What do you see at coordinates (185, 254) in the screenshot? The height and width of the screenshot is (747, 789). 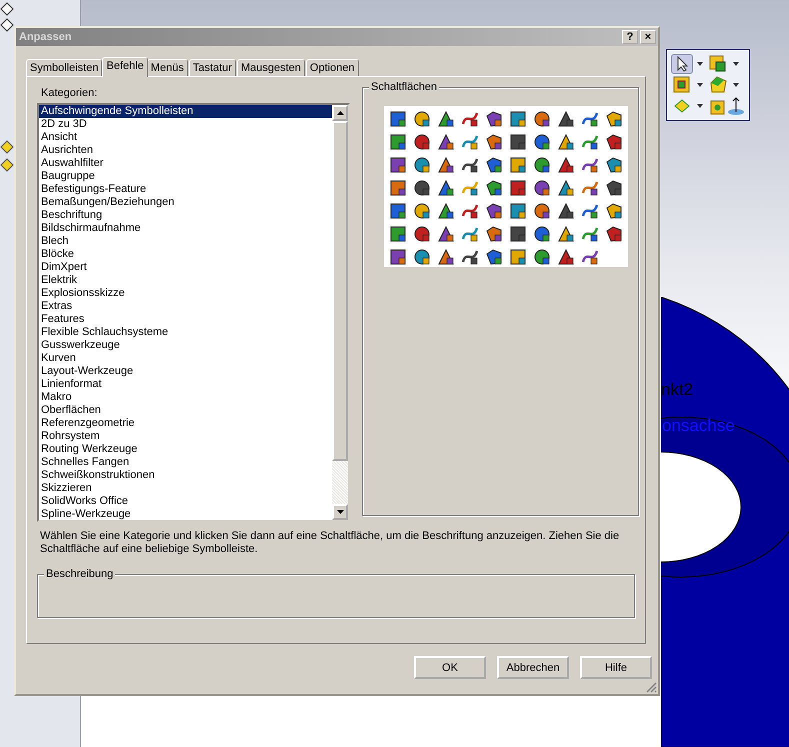 I see `category-item: Blöcke` at bounding box center [185, 254].